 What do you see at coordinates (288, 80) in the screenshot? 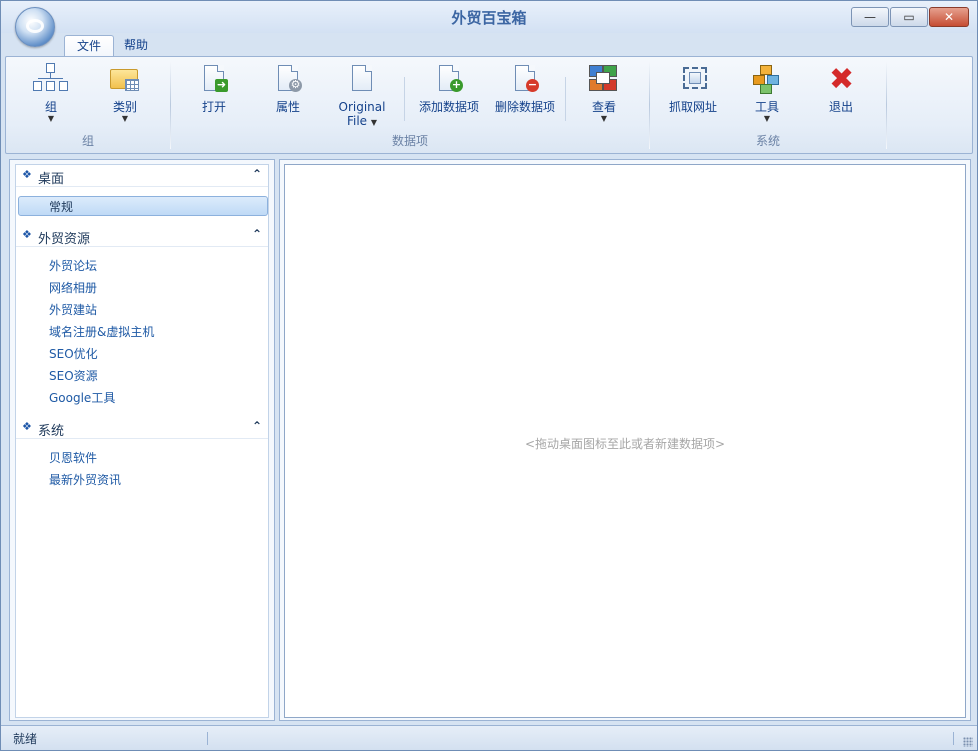
I see `properties-document-icon: ⚙` at bounding box center [288, 80].